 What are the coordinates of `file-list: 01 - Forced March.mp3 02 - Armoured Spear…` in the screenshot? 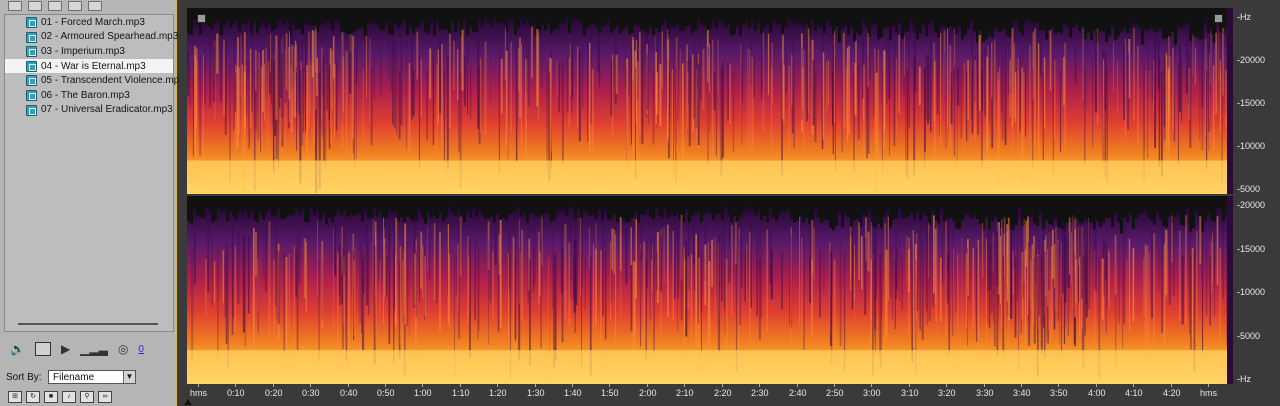 It's located at (94, 173).